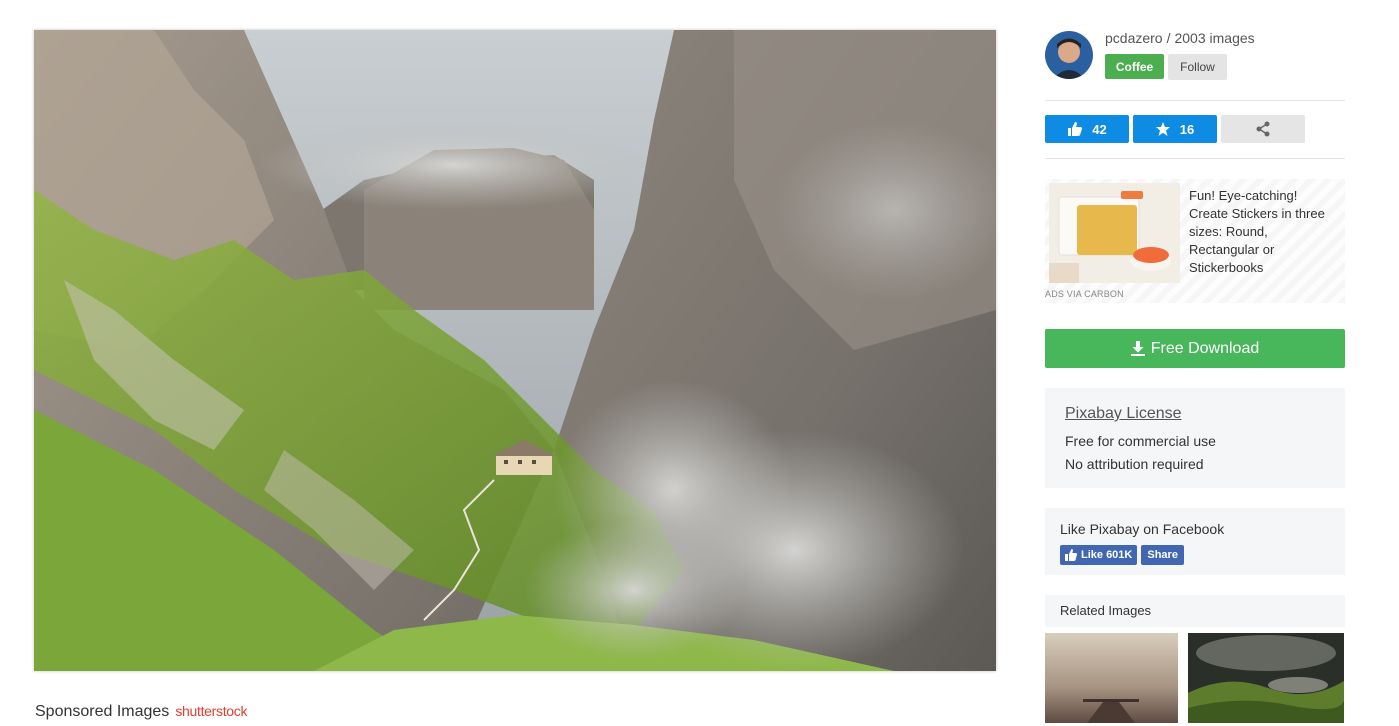 Image resolution: width=1399 pixels, height=726 pixels. I want to click on download-icon, so click(1137, 348).